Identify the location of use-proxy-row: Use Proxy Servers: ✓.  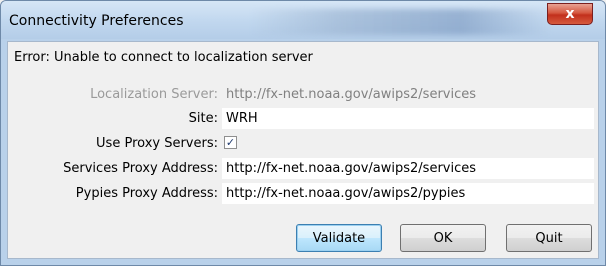
(303, 144).